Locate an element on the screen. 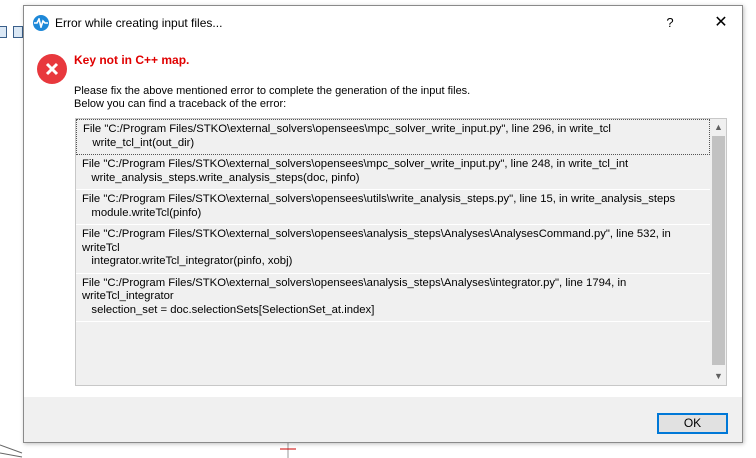  error-icon is located at coordinates (52, 69).